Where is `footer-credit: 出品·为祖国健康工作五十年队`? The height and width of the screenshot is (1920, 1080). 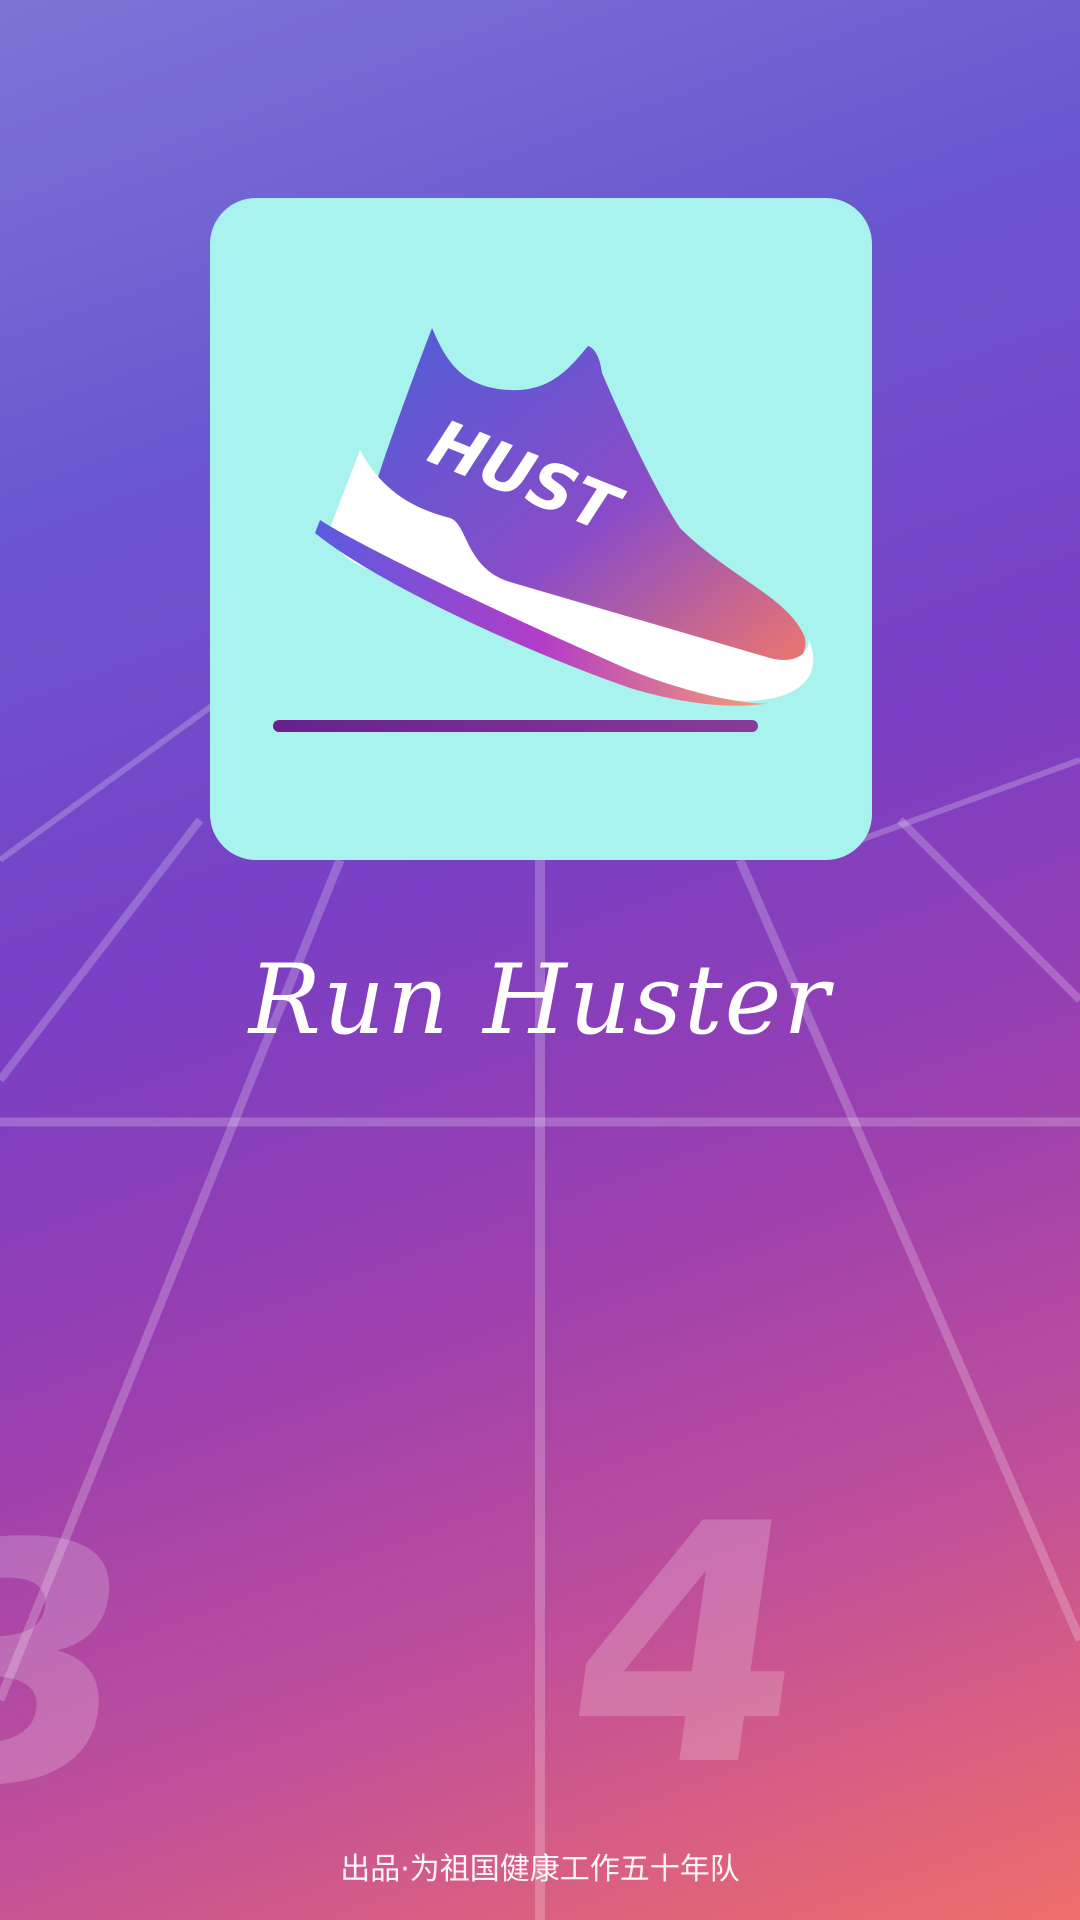 footer-credit: 出品·为祖国健康工作五十年队 is located at coordinates (540, 1869).